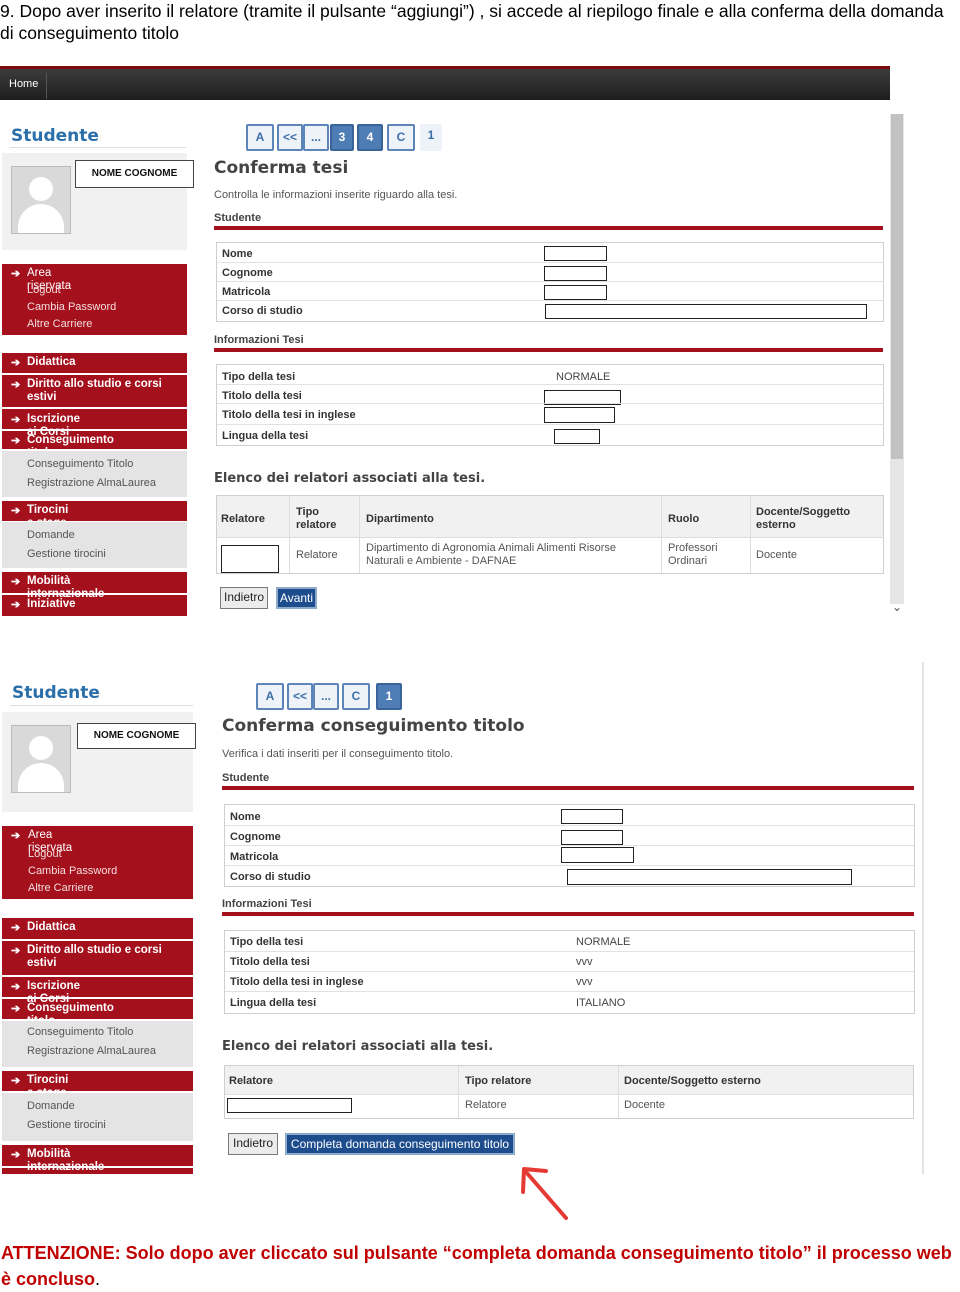  Describe the element at coordinates (568, 788) in the screenshot. I see `section-rule` at that location.